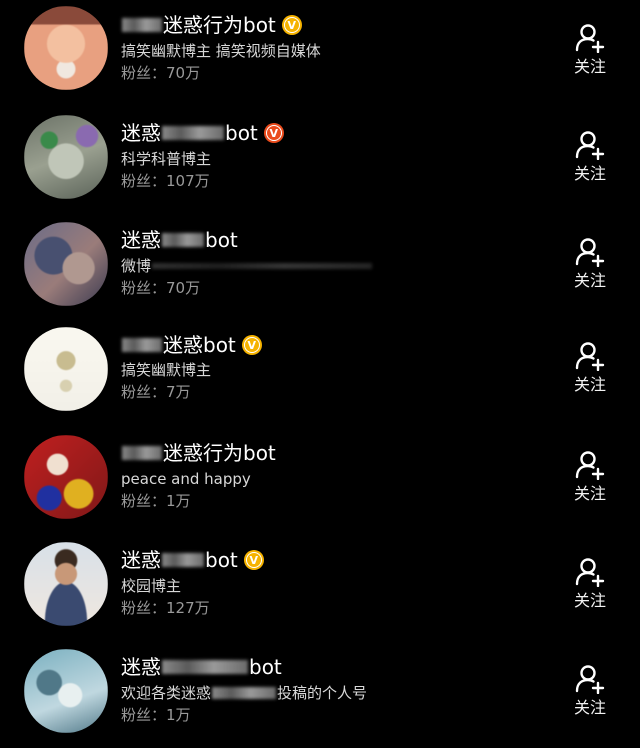 This screenshot has width=640, height=748. I want to click on account-row: 迷惑 bot V 校园博主 粉丝：127万 关注, so click(320, 585).